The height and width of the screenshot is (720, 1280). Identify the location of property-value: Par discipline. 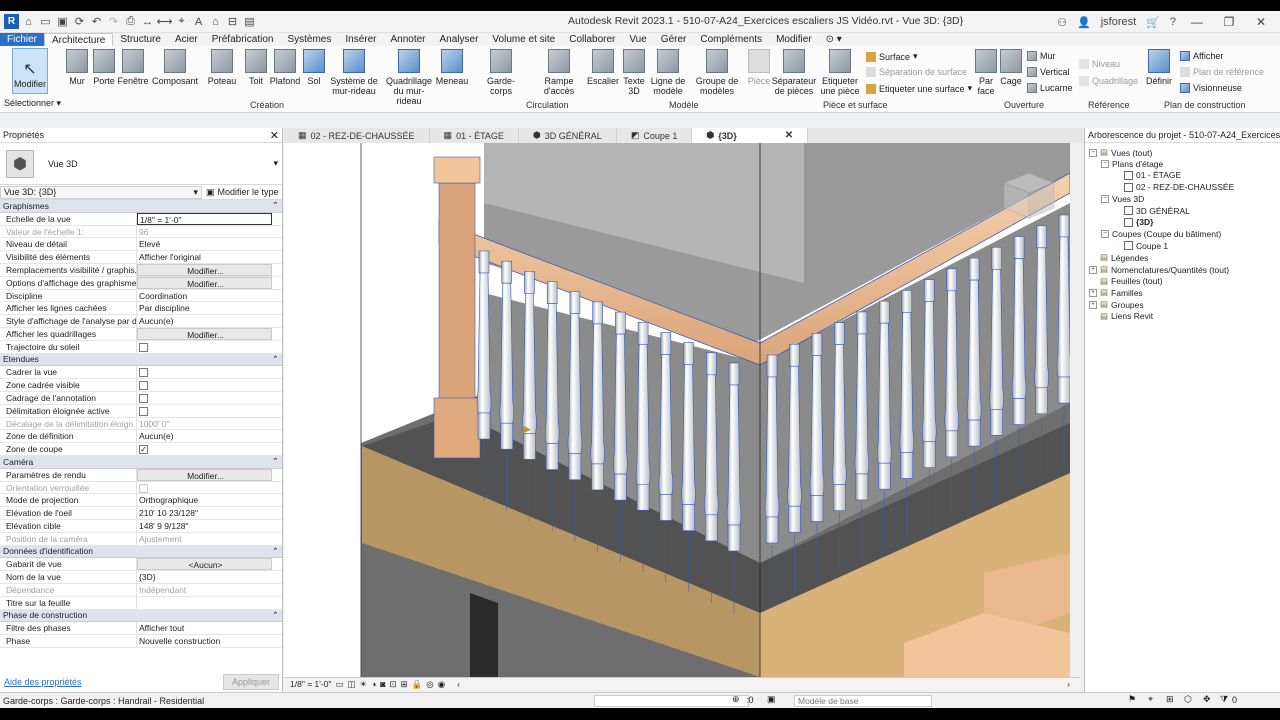
(209, 308).